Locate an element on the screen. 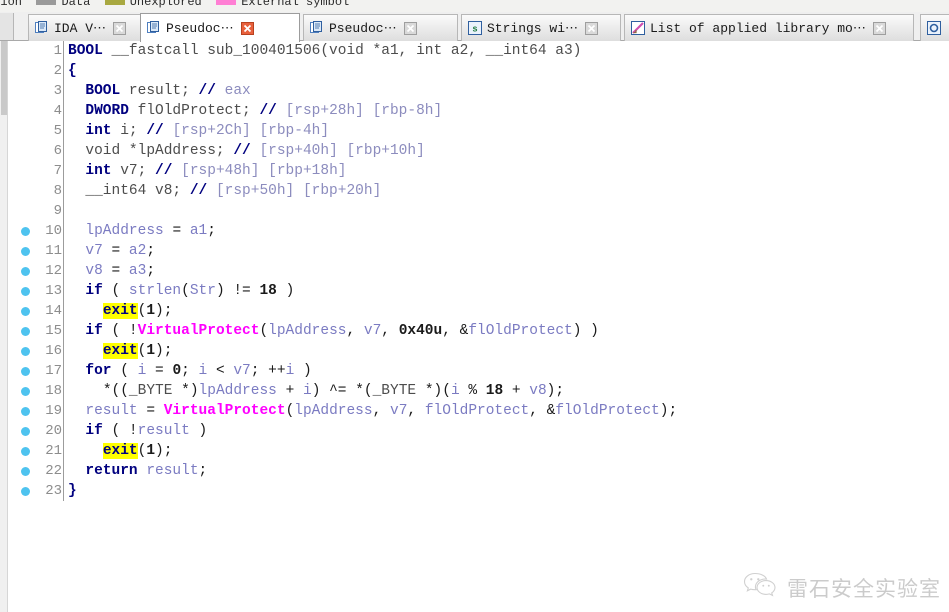 Image resolution: width=949 pixels, height=612 pixels. line-number-gutter: 20 is located at coordinates (36, 431).